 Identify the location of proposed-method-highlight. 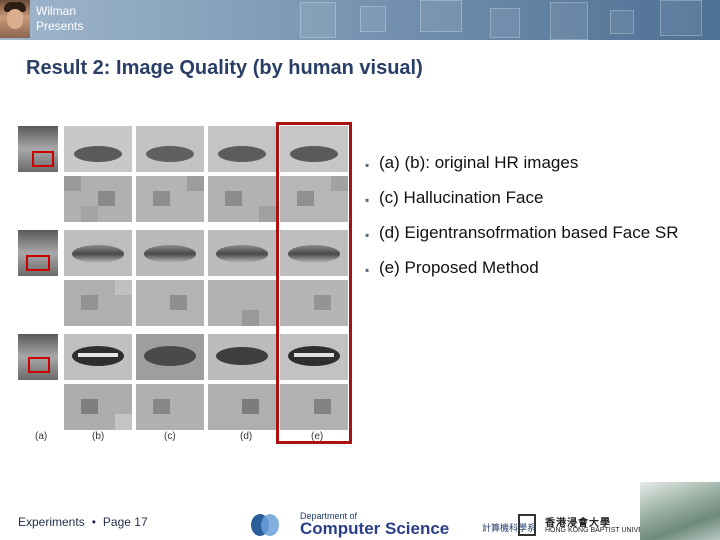
(314, 283).